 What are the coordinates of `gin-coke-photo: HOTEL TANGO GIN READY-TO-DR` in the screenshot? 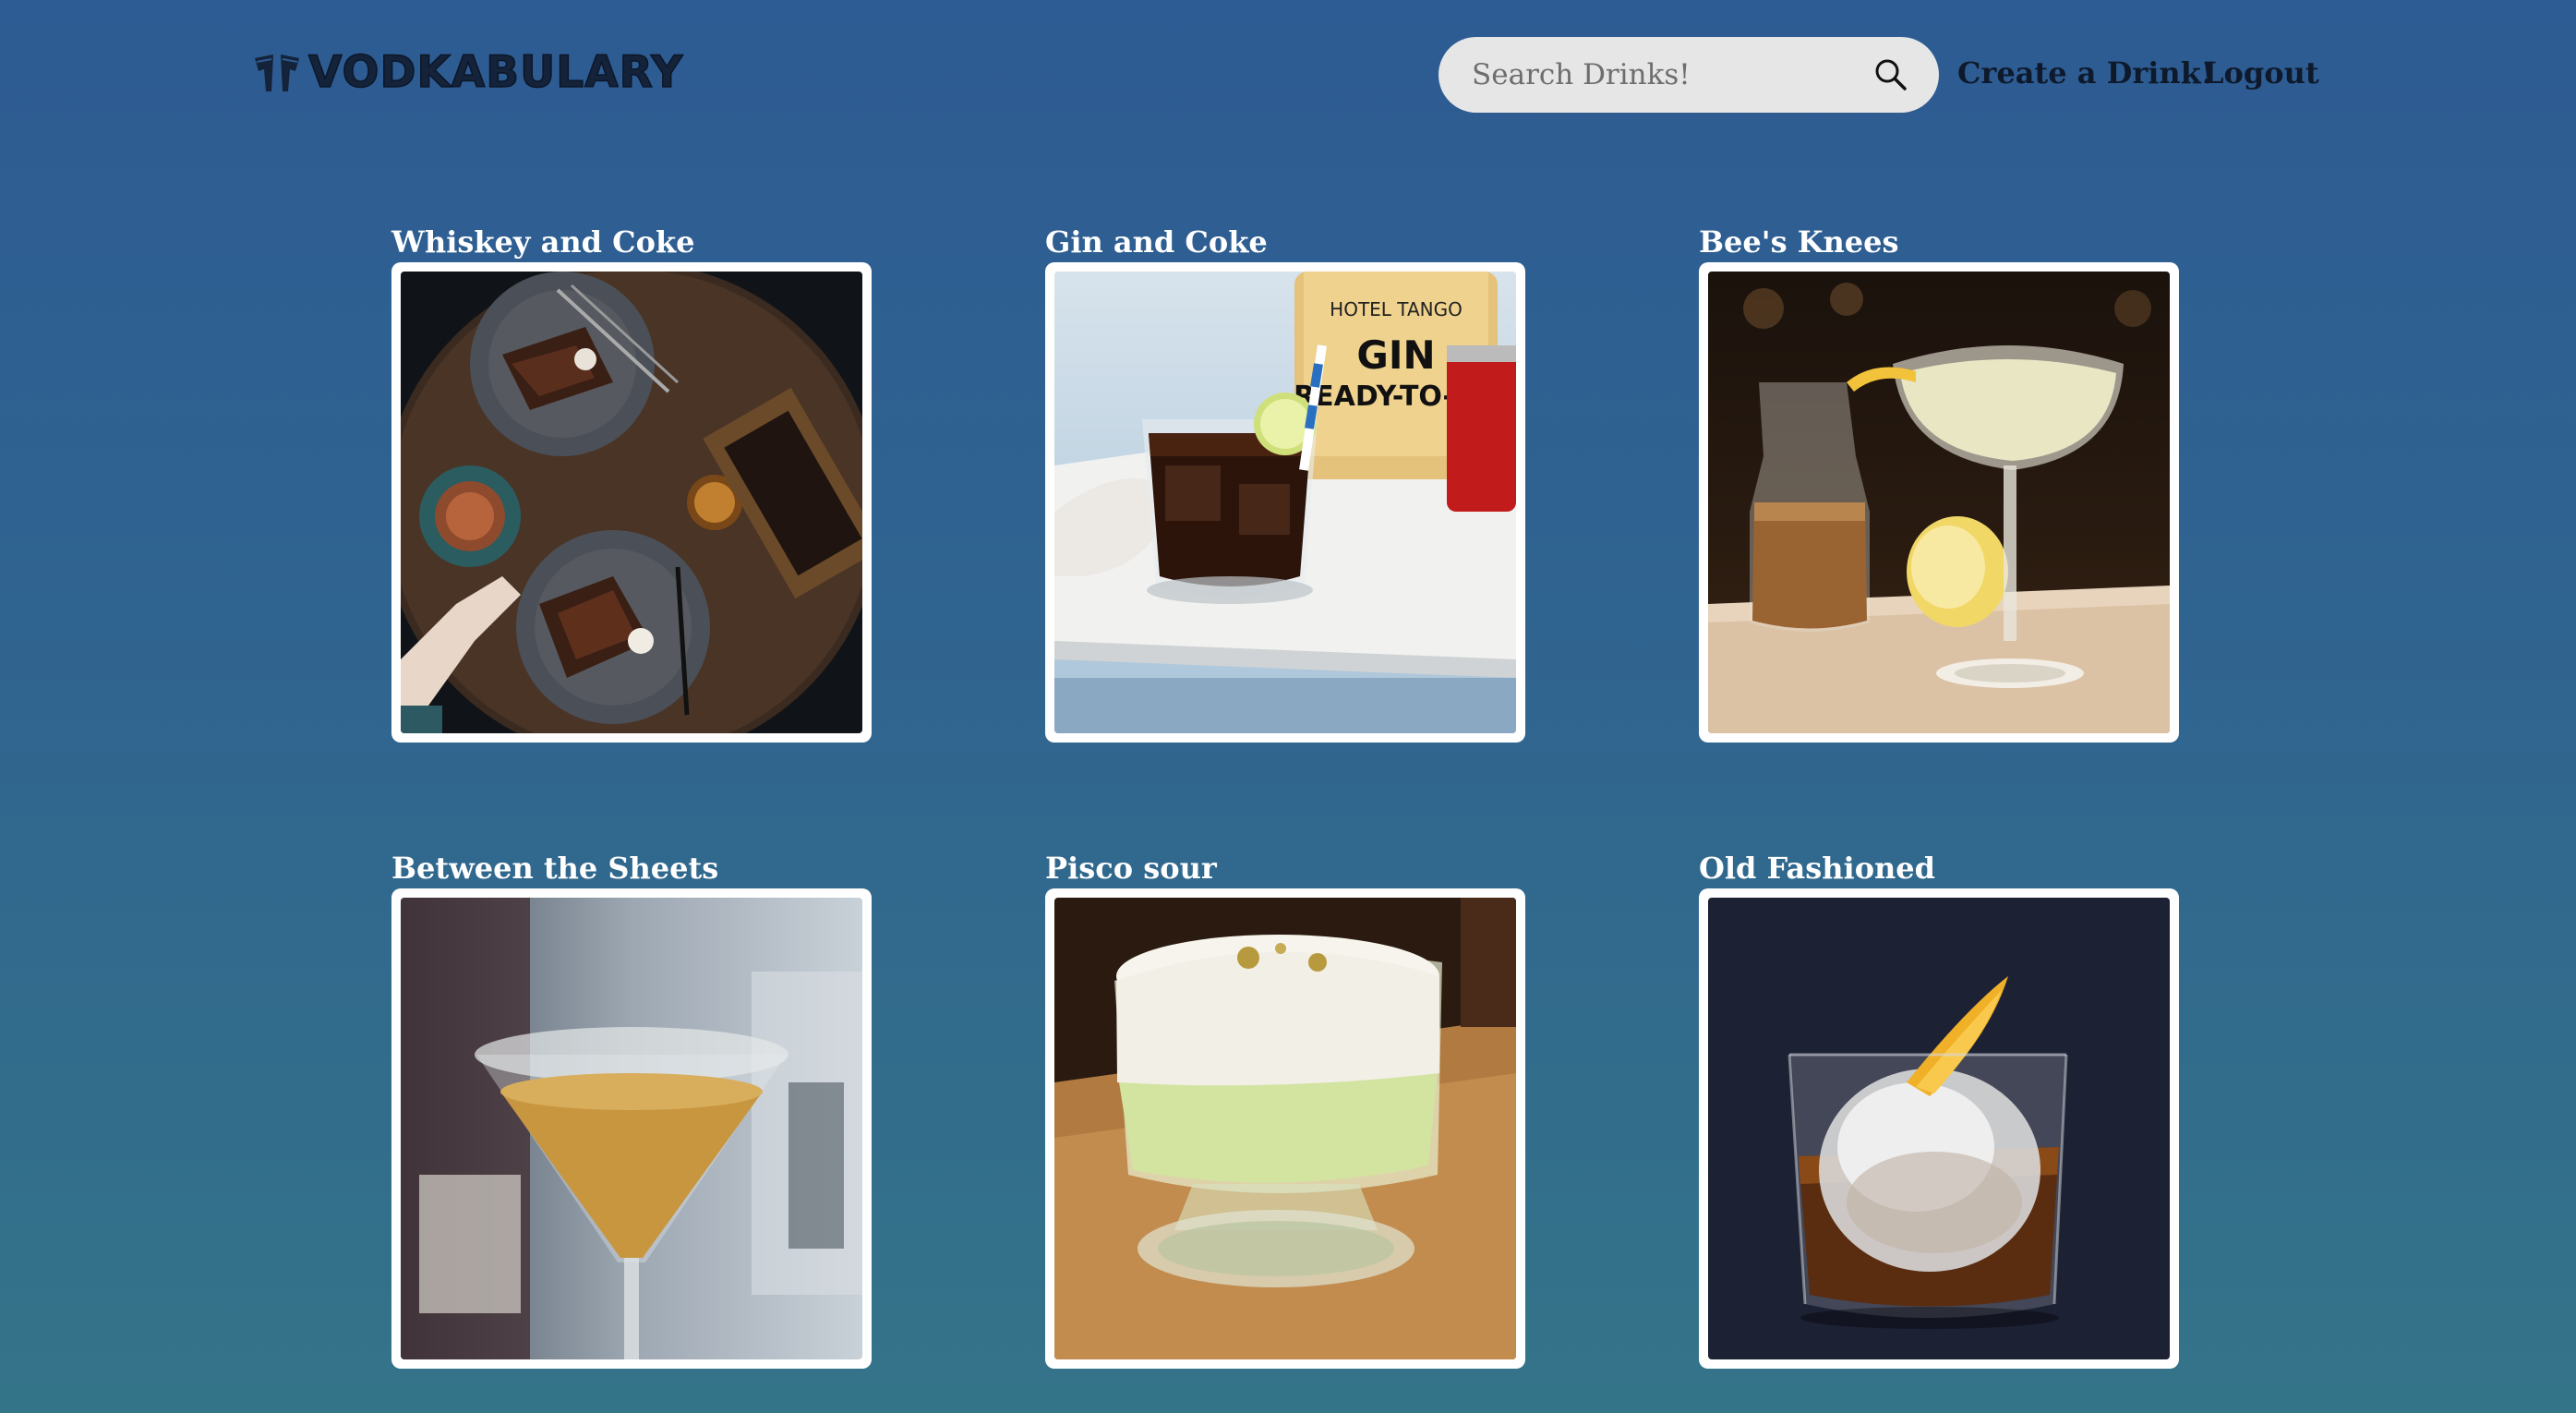 It's located at (1285, 502).